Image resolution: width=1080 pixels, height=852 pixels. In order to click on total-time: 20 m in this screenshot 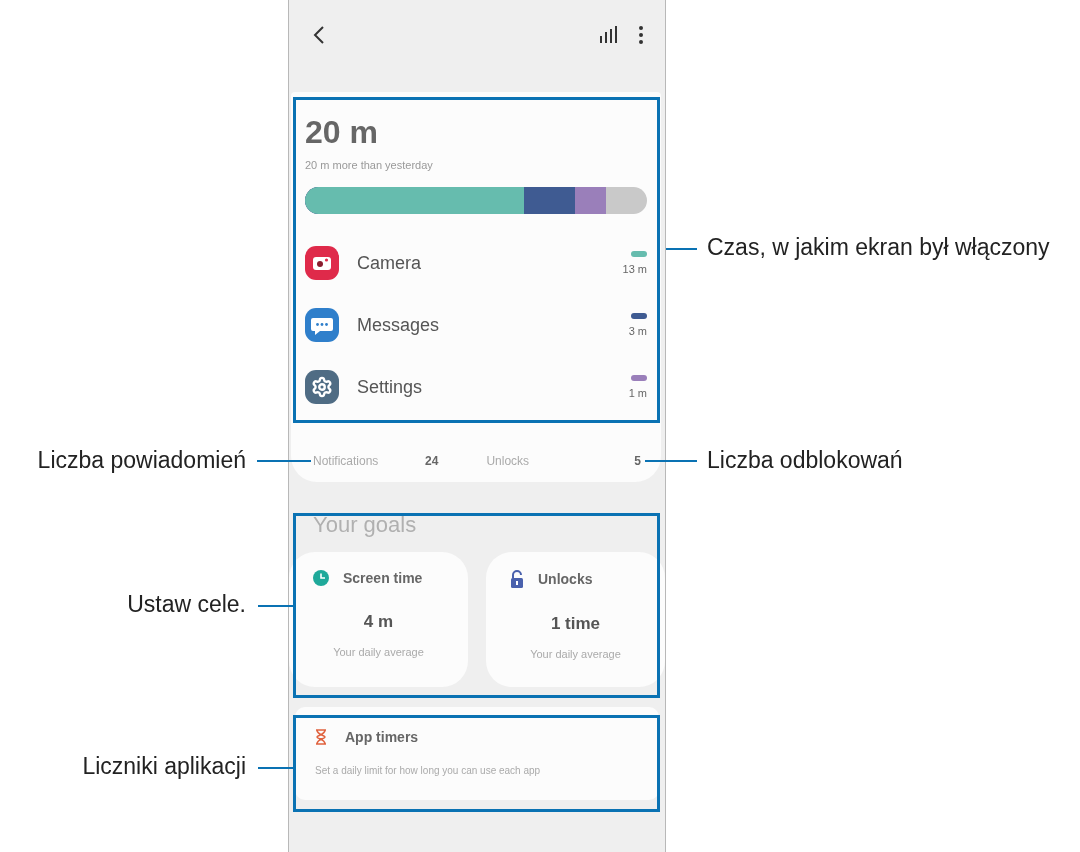, I will do `click(342, 132)`.